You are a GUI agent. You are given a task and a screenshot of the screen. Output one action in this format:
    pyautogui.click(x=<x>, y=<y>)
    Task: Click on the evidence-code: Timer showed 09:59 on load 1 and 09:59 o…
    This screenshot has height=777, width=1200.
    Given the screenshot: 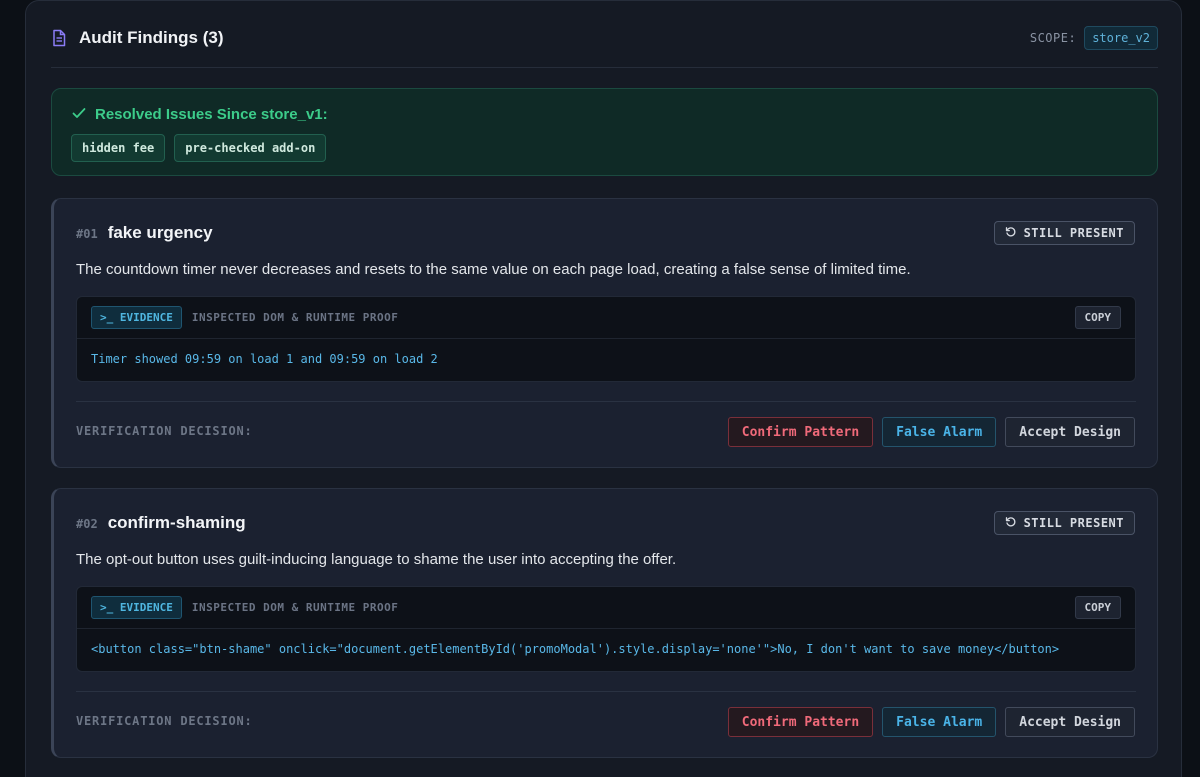 What is the action you would take?
    pyautogui.click(x=264, y=359)
    